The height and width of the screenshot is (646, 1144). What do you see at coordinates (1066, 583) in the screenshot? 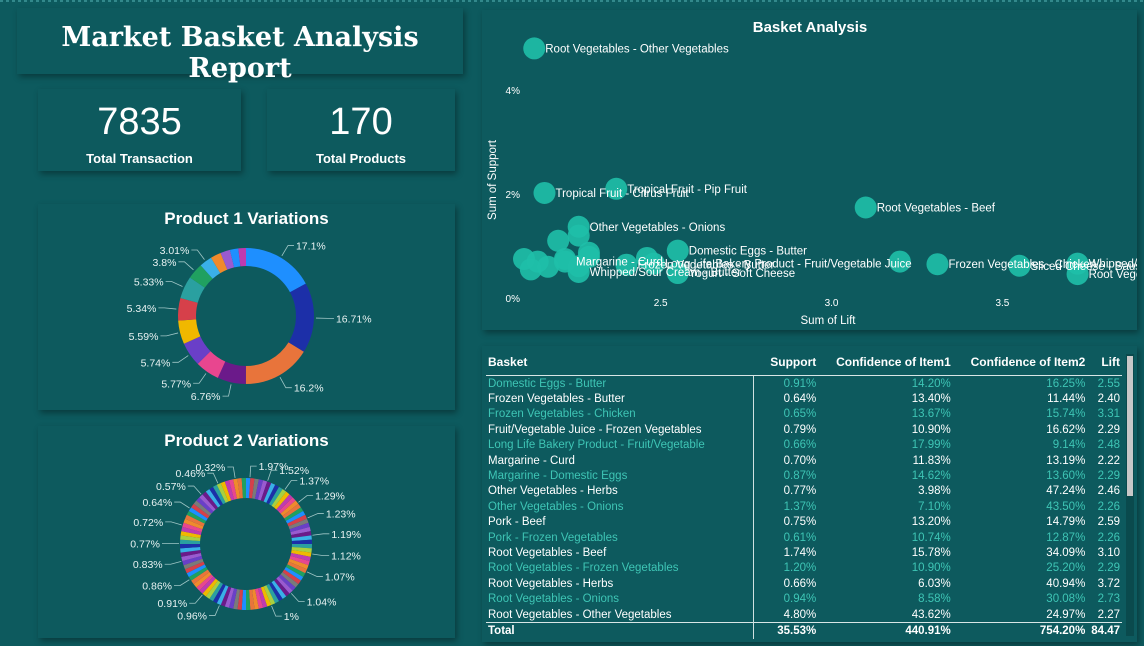
I see `cell-confidence-item2: 40.94%` at bounding box center [1066, 583].